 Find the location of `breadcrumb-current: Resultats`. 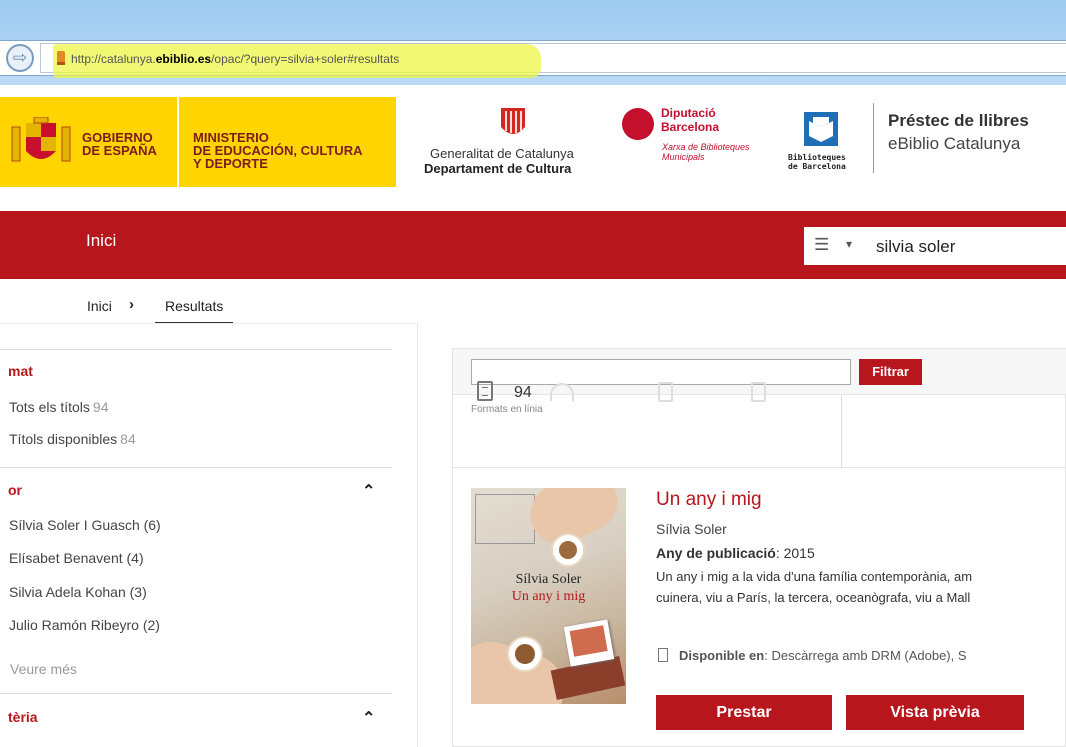

breadcrumb-current: Resultats is located at coordinates (194, 311).